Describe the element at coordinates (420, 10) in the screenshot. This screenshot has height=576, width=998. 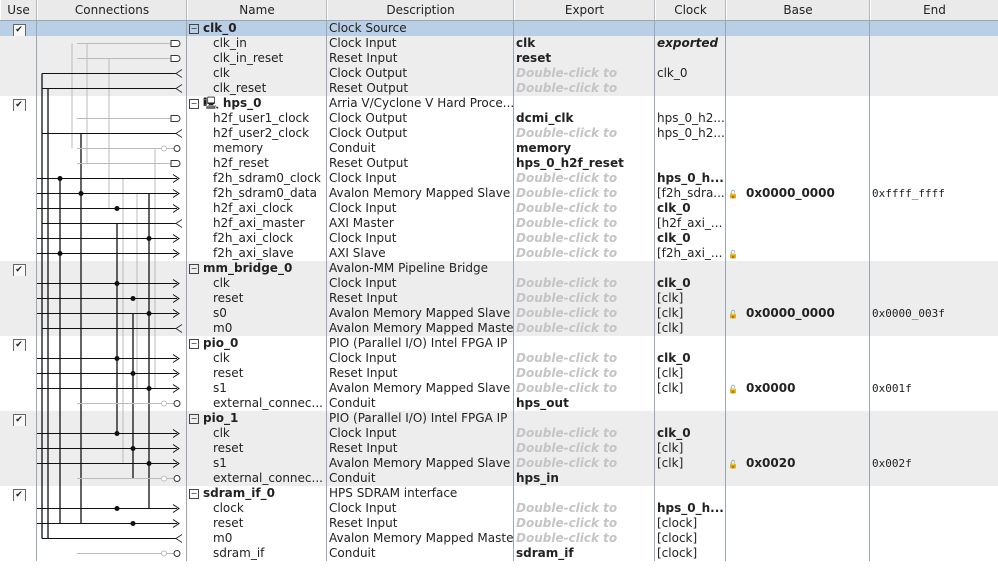
I see `col-header-description: Description` at that location.